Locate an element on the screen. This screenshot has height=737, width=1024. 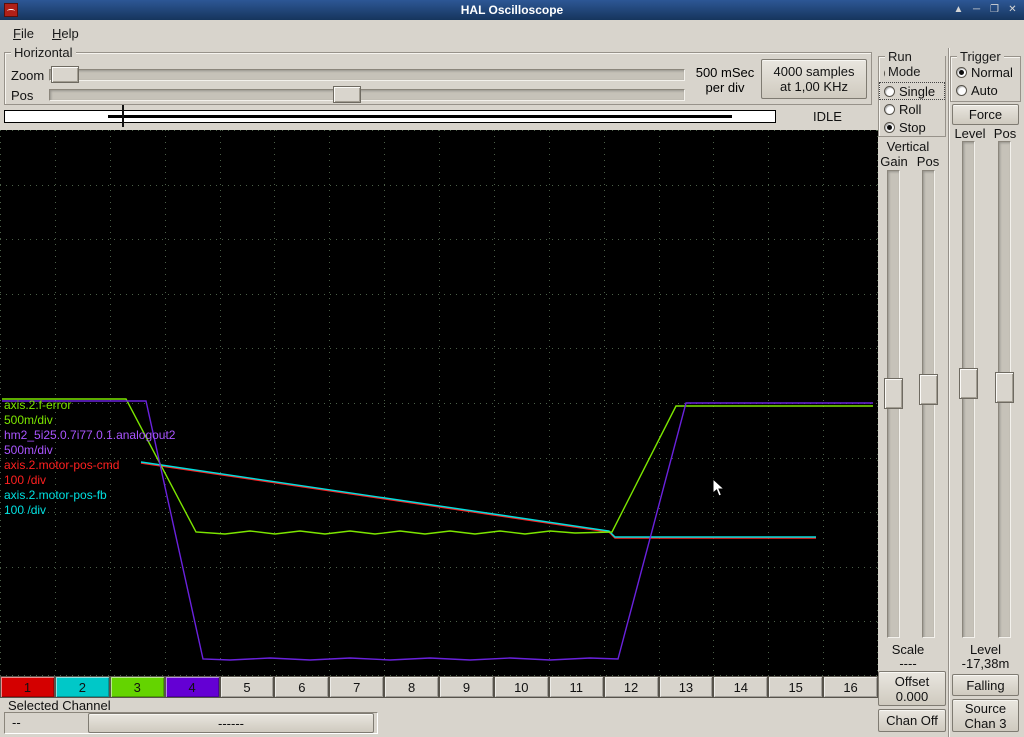
channel-button-16: 16 is located at coordinates (850, 687).